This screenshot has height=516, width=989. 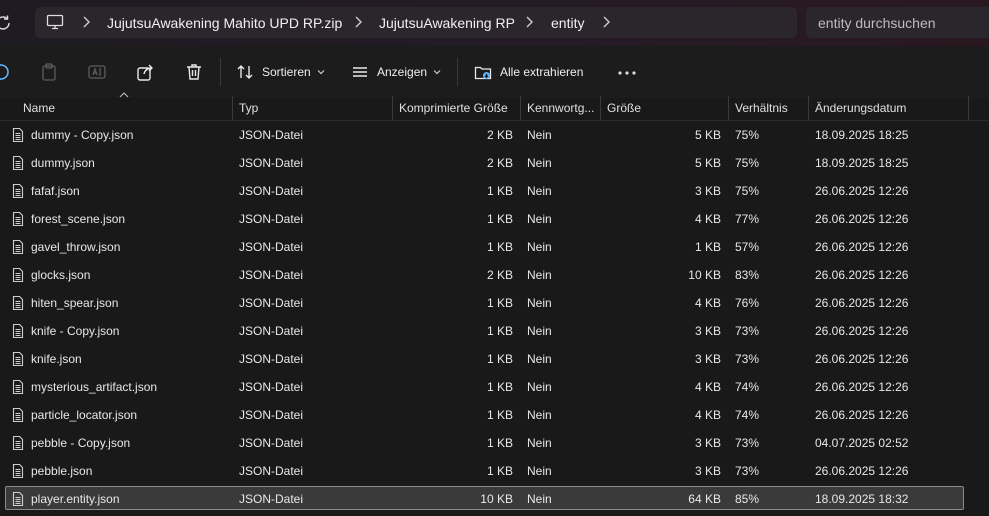 I want to click on rename-icon, so click(x=97, y=72).